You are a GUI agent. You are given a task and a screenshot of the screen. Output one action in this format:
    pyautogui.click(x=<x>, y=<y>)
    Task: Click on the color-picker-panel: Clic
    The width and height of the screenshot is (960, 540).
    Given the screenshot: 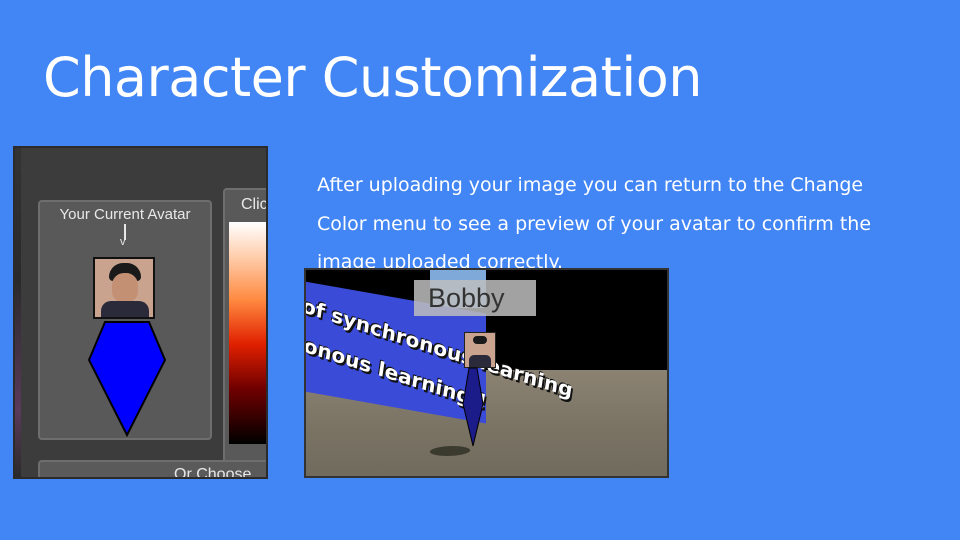 What is the action you would take?
    pyautogui.click(x=245, y=332)
    